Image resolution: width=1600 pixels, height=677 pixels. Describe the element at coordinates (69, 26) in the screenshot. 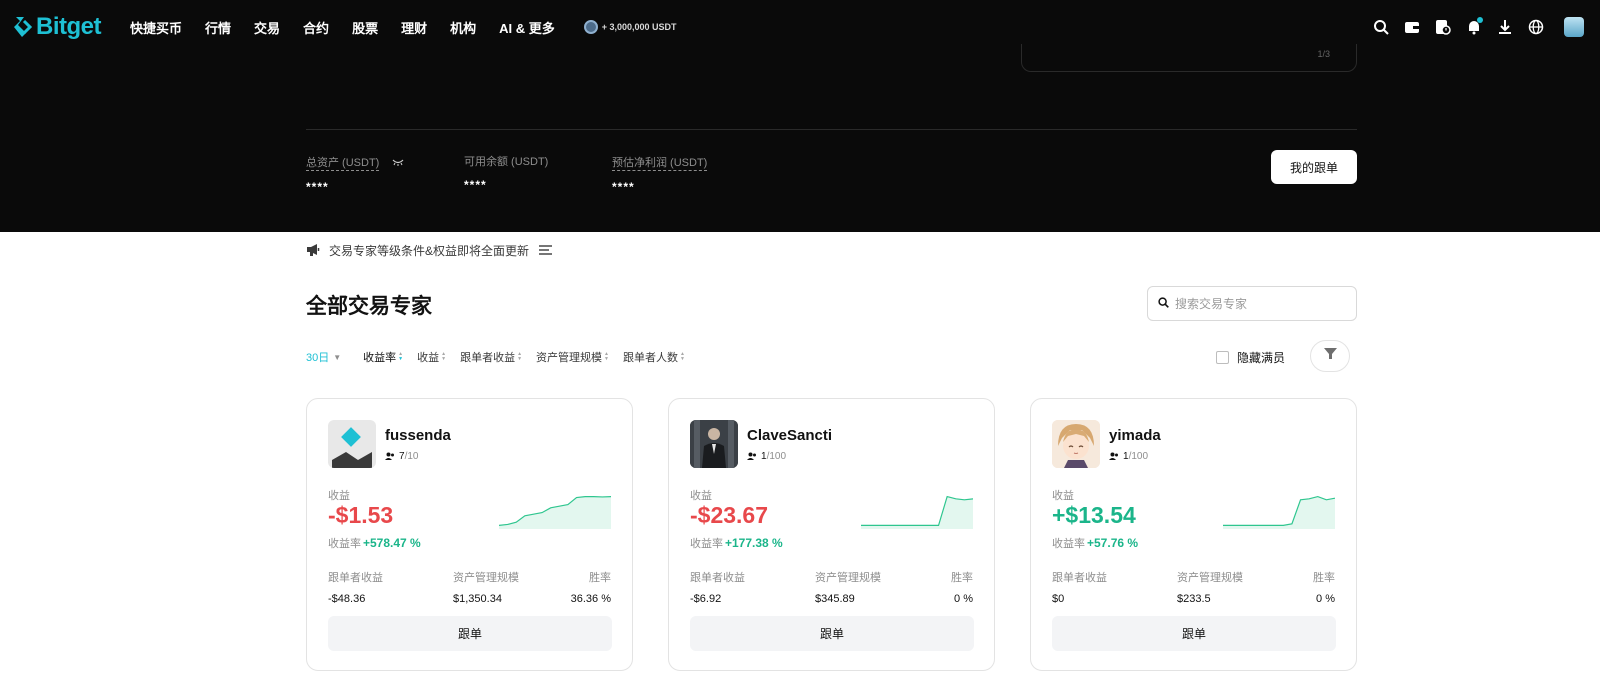

I see `brand-name: Bitget` at that location.